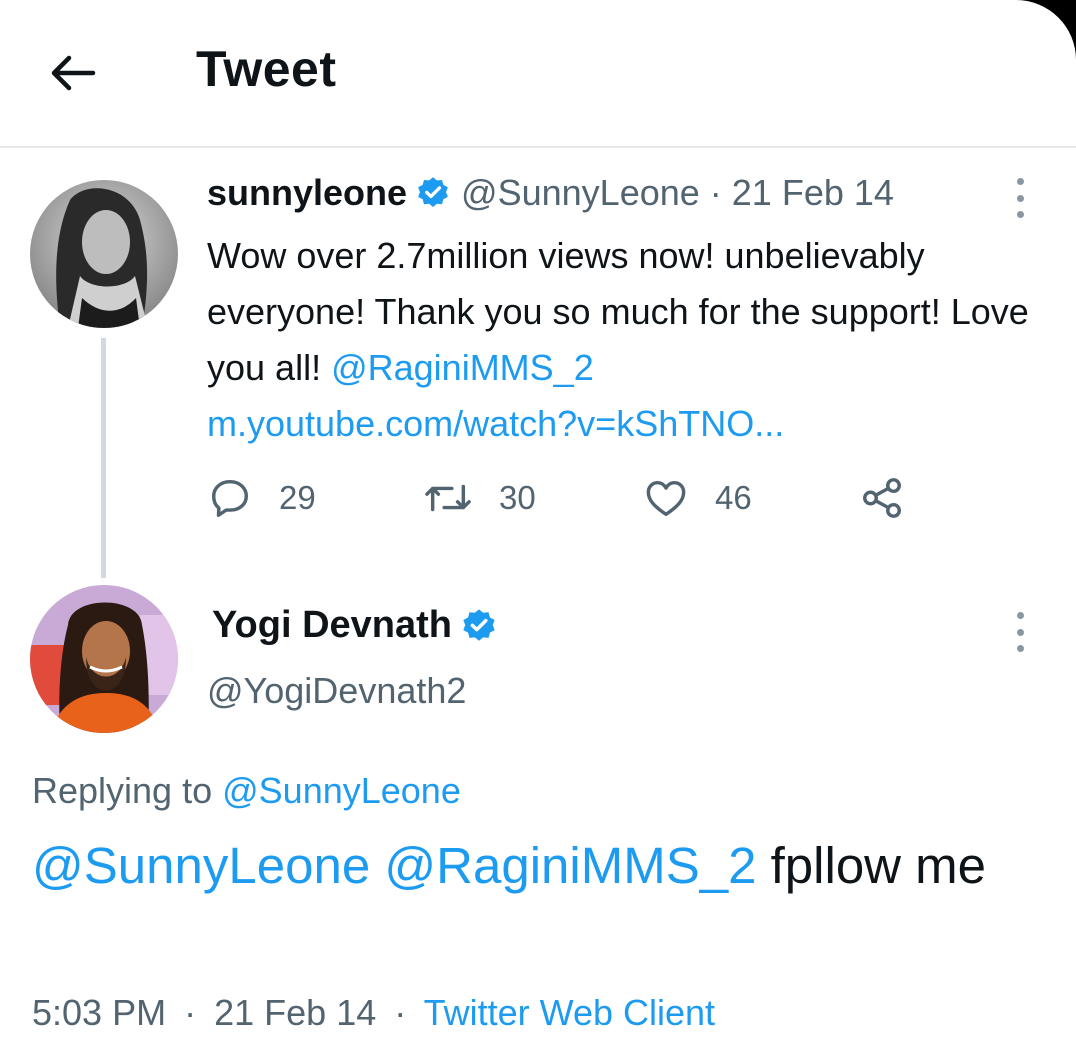 The image size is (1076, 1063). Describe the element at coordinates (882, 498) in the screenshot. I see `share-icon` at that location.